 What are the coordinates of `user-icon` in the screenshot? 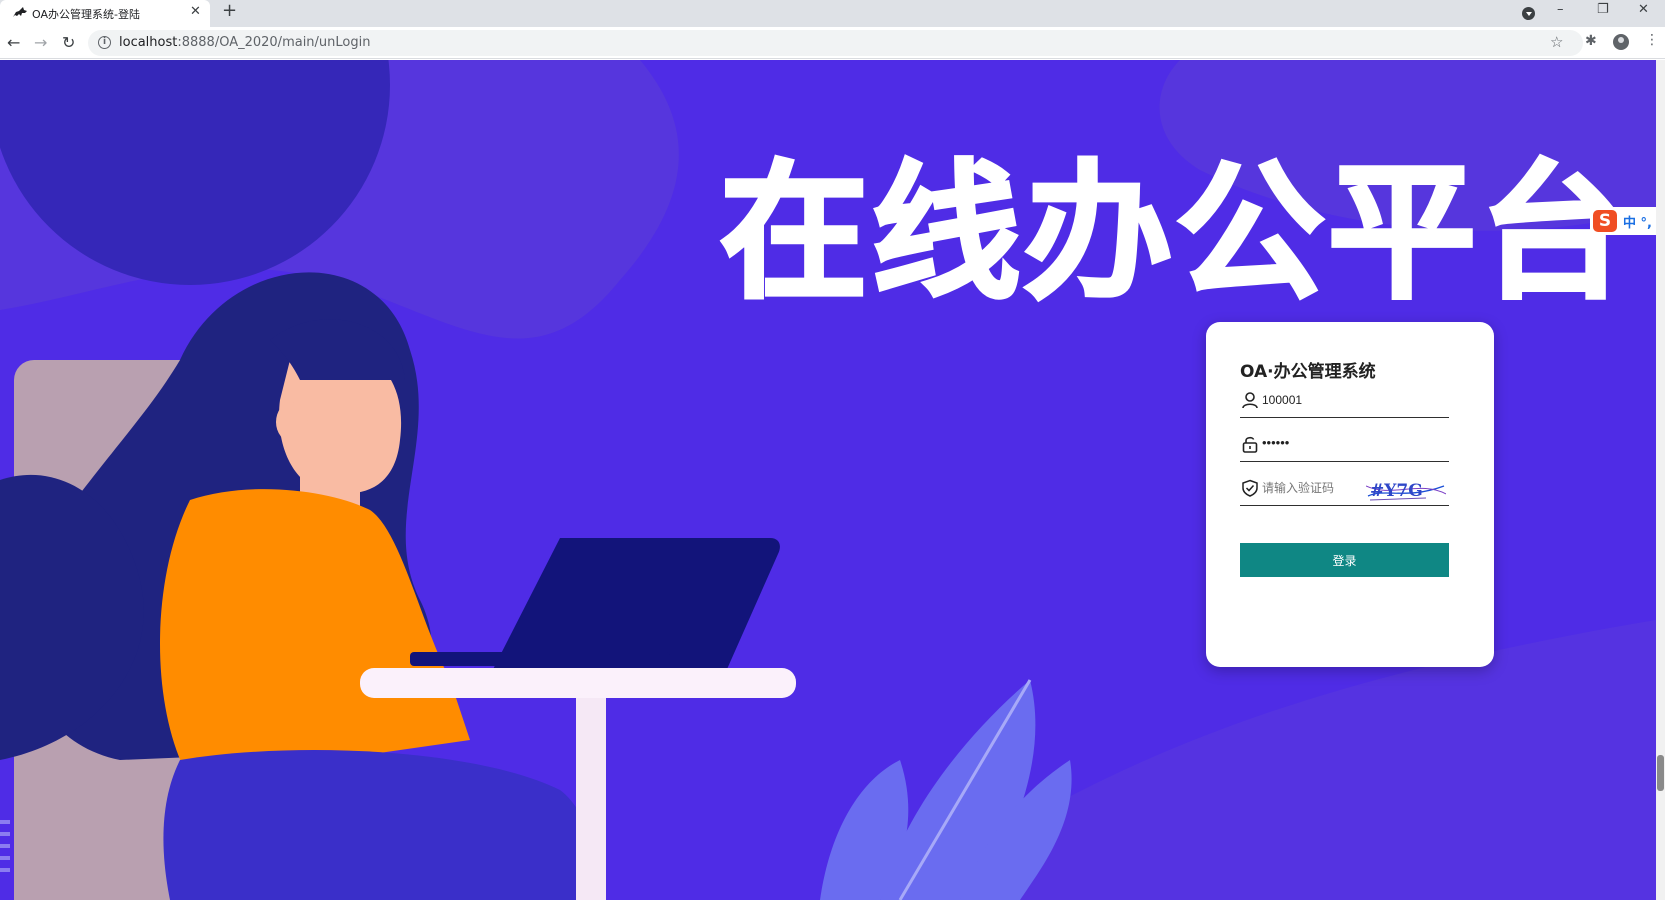 It's located at (1250, 400).